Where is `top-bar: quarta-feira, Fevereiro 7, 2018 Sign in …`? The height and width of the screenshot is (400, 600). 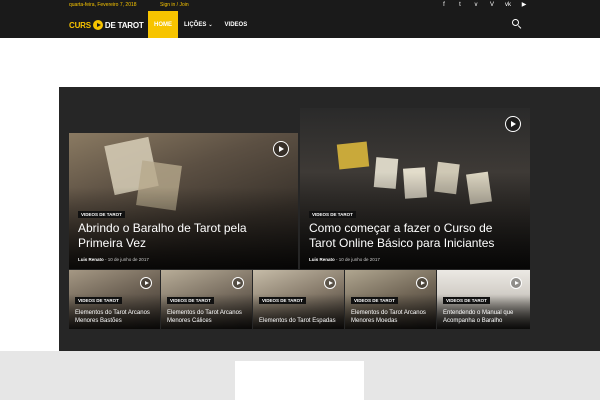
top-bar: quarta-feira, Fevereiro 7, 2018 Sign in … is located at coordinates (300, 5).